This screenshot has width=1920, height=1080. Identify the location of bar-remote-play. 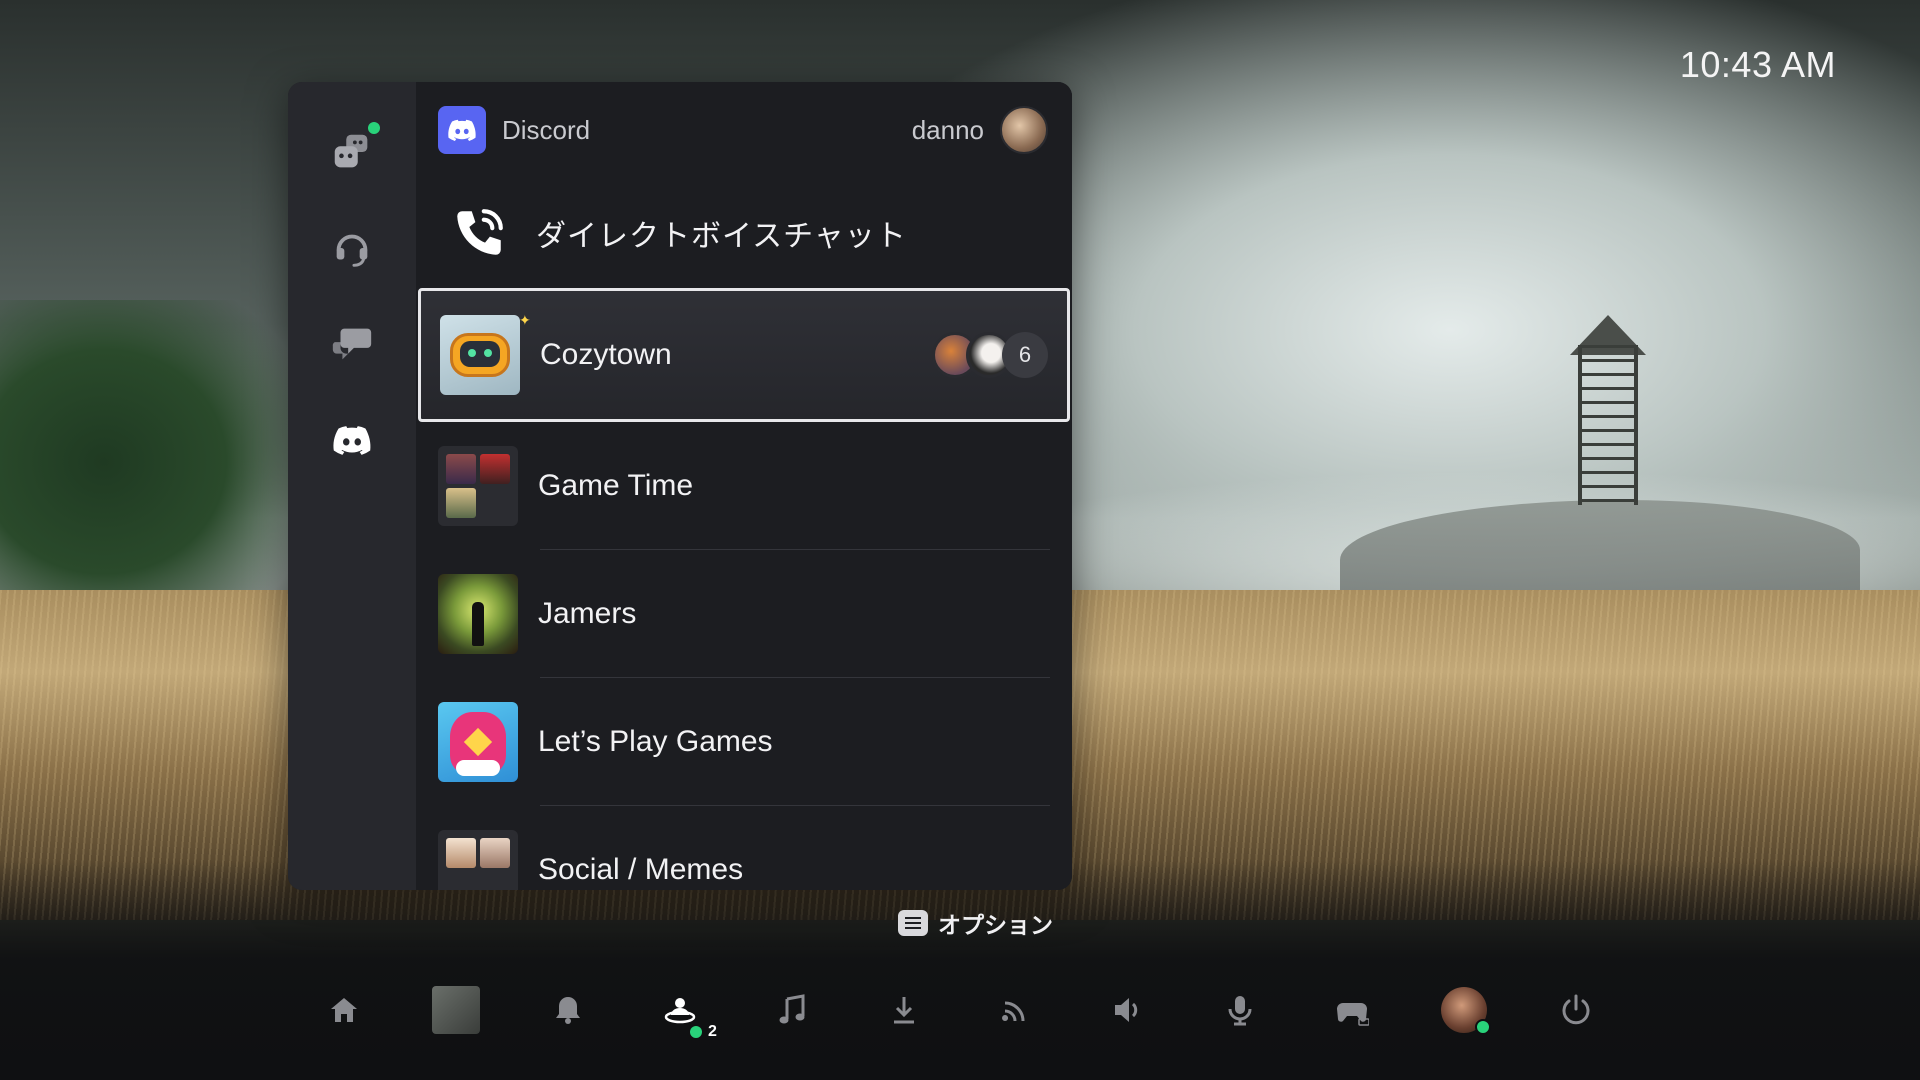
(1016, 1010).